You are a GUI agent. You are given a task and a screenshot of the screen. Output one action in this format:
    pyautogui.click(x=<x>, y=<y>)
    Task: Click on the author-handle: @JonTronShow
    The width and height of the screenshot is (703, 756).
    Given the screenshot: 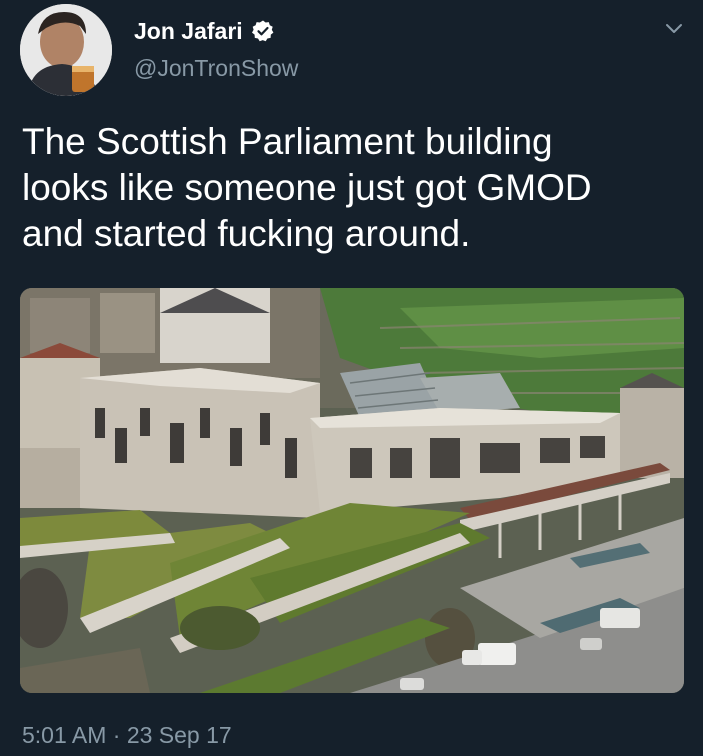 What is the action you would take?
    pyautogui.click(x=216, y=68)
    